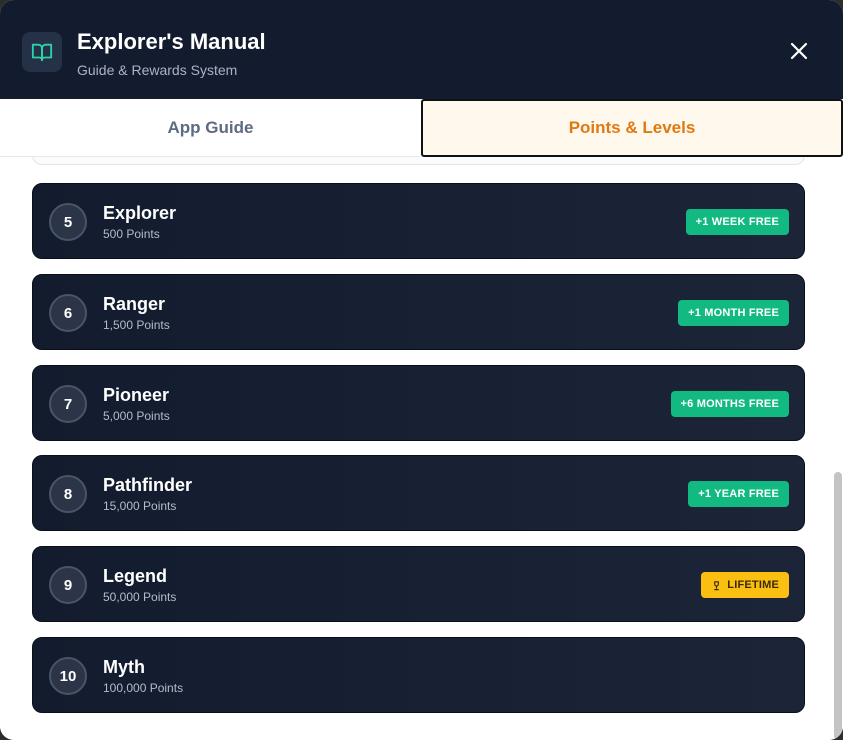  I want to click on level-card: 9 Legend 50,000 Points LIFETIME, so click(418, 584).